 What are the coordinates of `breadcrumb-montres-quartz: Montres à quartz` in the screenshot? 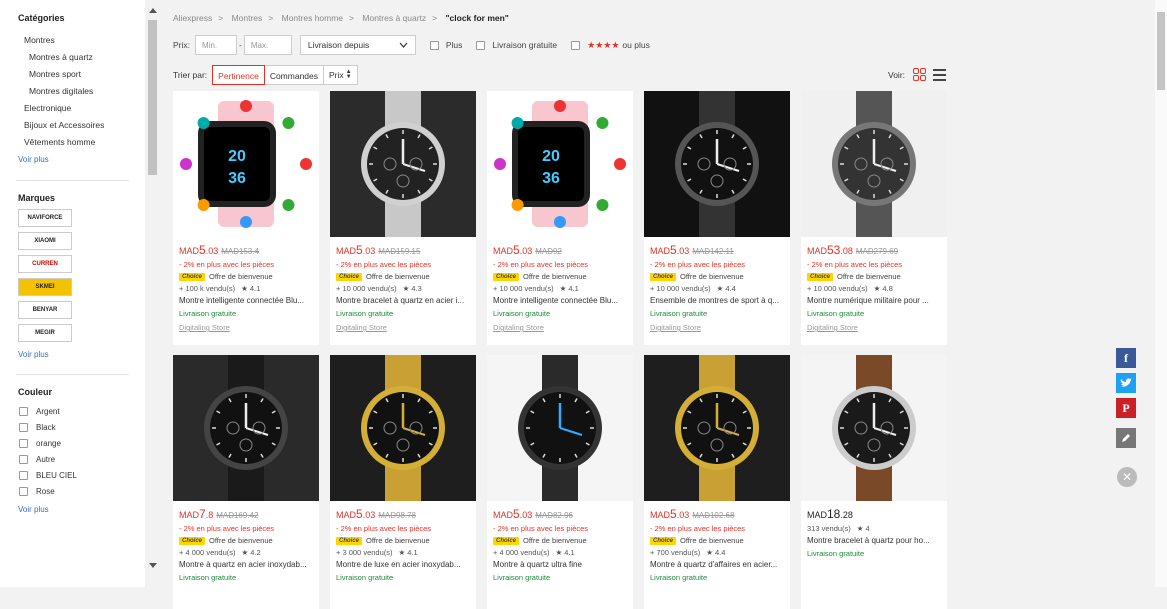 It's located at (394, 18).